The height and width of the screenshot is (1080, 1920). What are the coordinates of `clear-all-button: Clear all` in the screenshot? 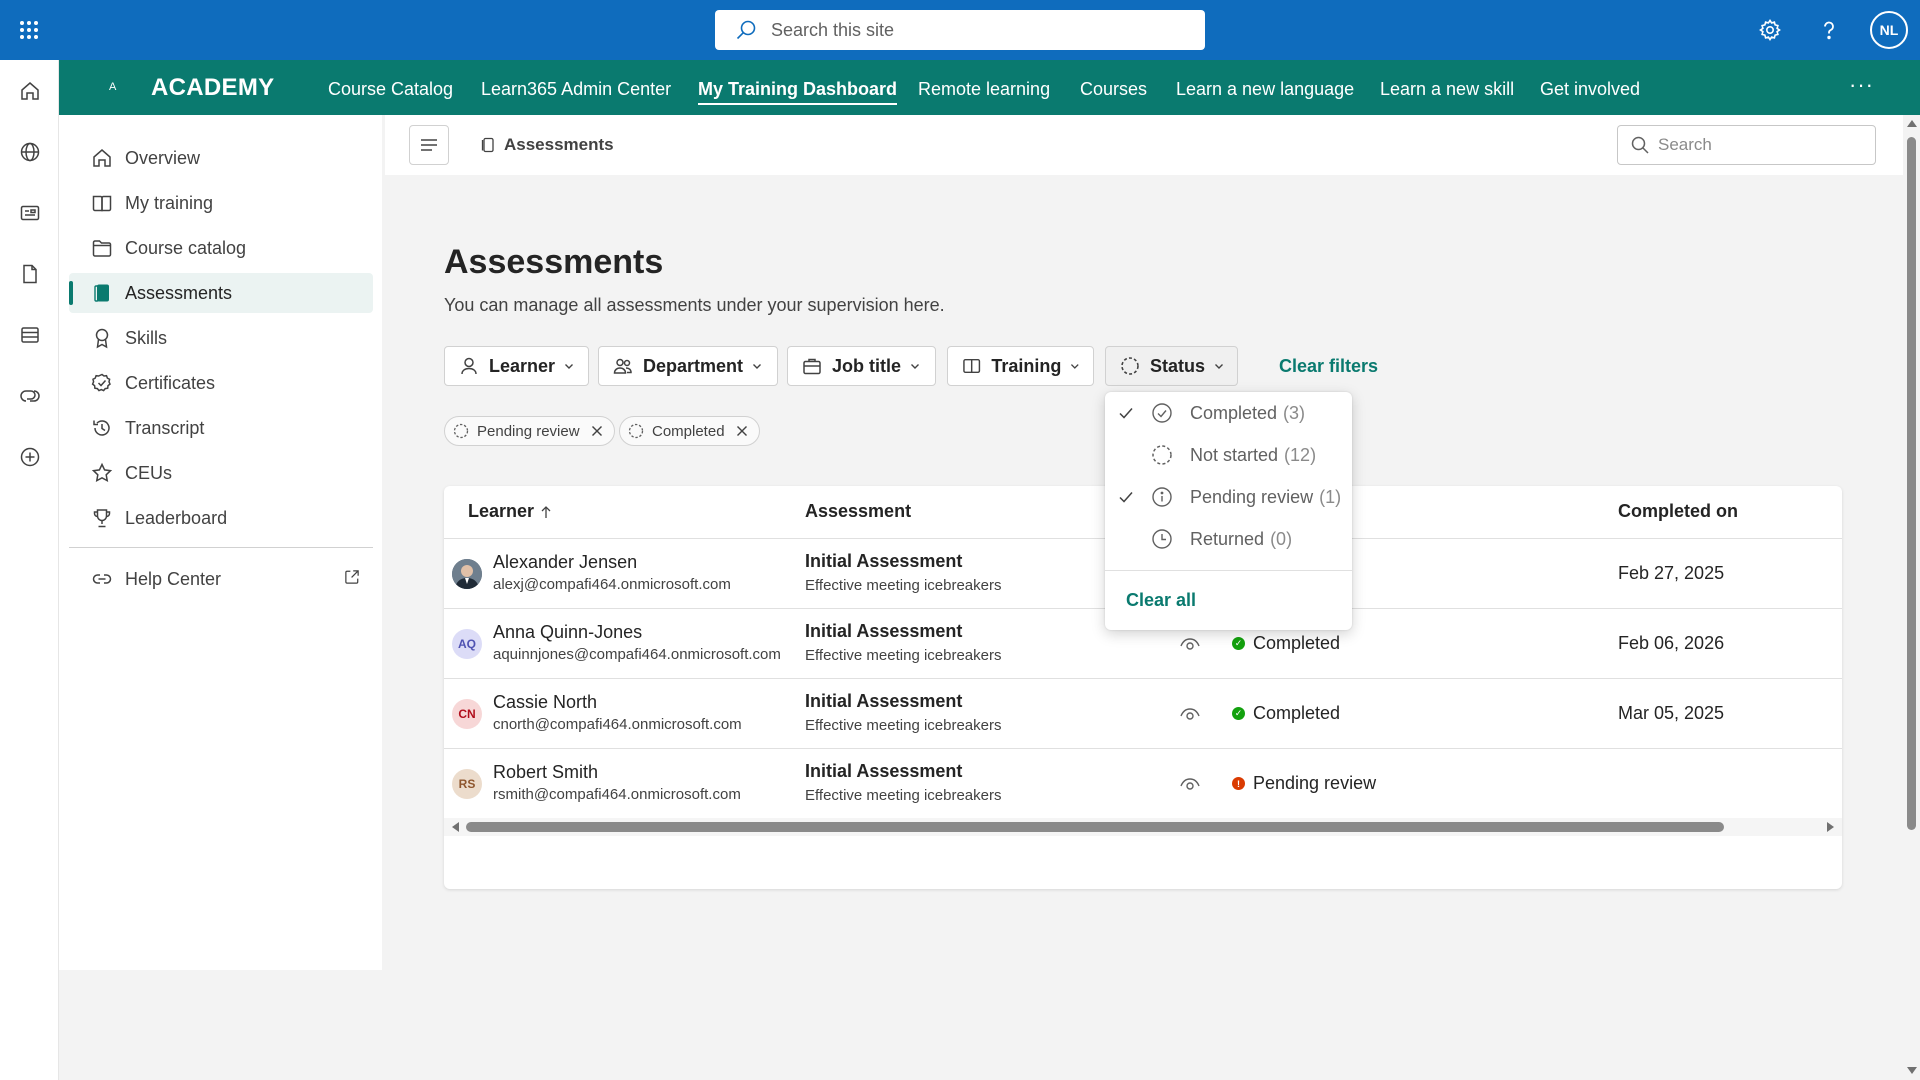 It's located at (1161, 600).